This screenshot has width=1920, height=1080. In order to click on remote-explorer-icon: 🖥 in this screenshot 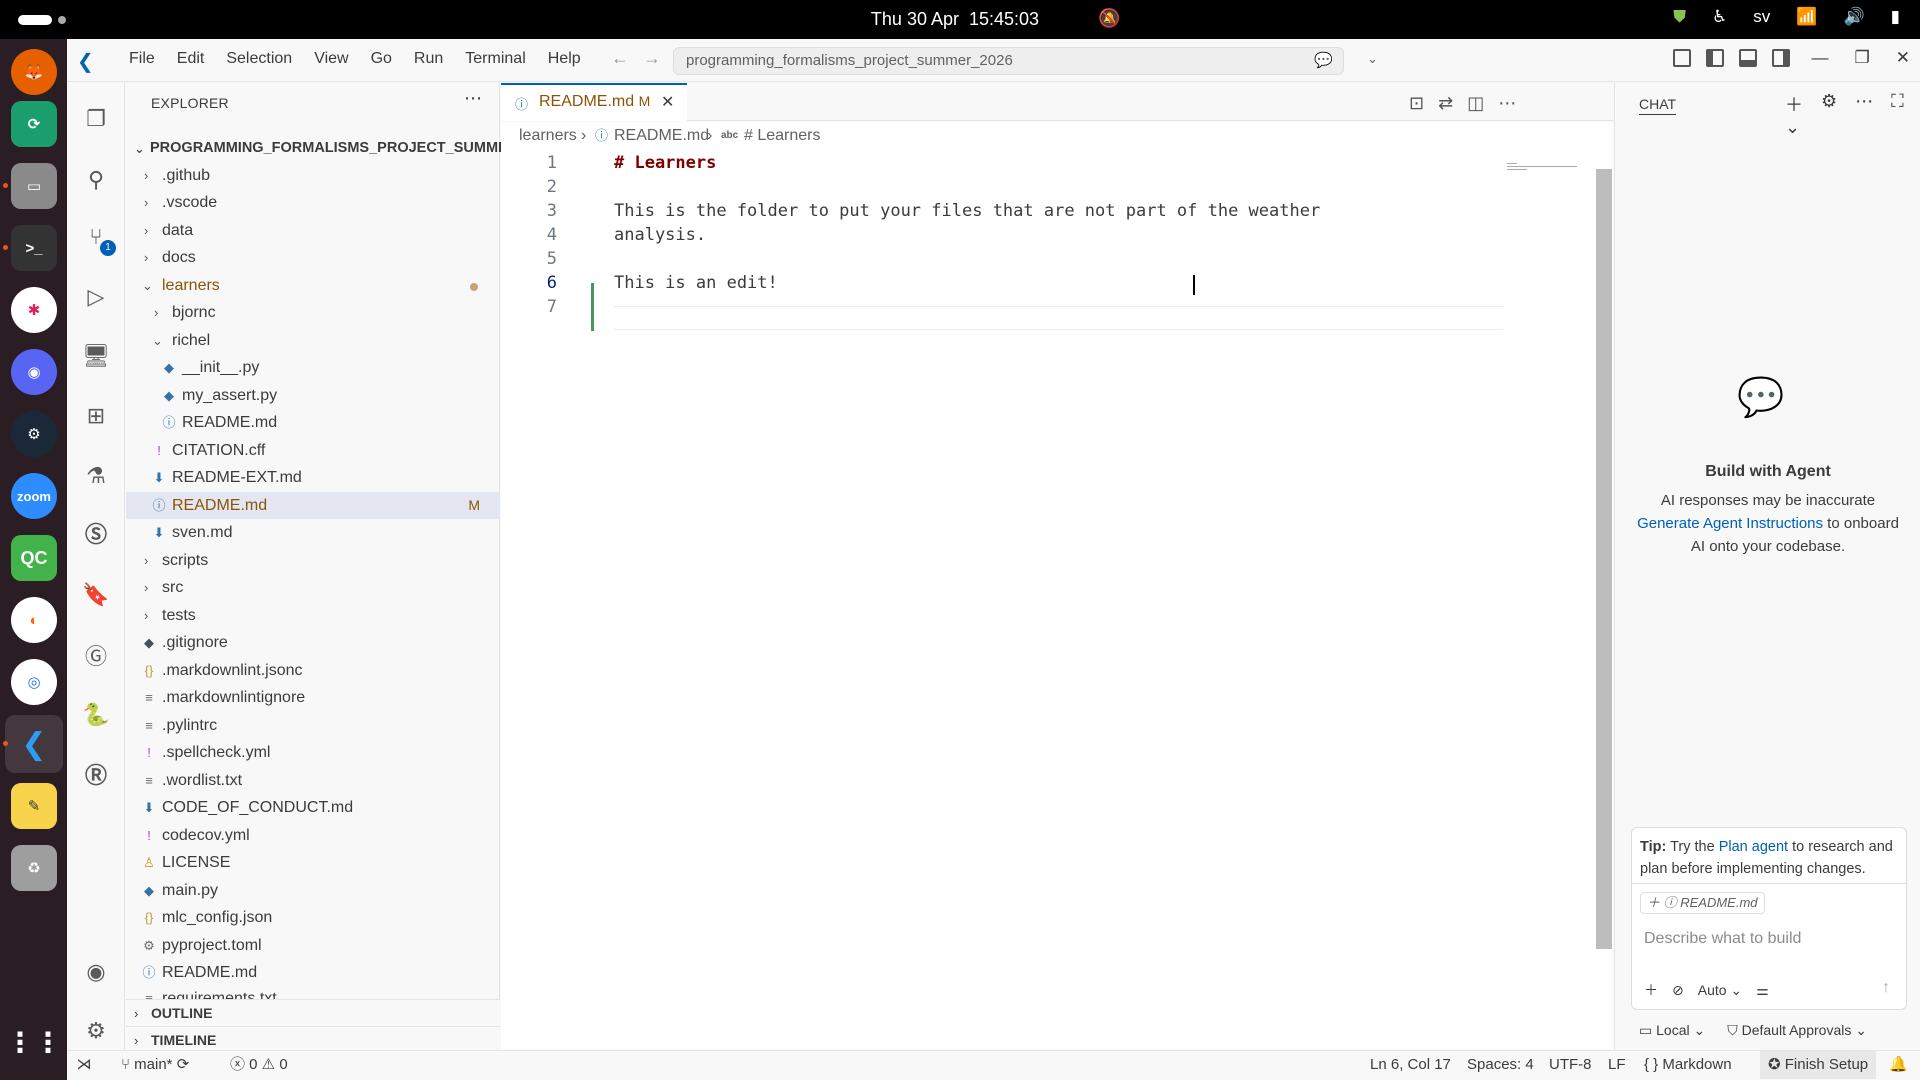, I will do `click(96, 356)`.